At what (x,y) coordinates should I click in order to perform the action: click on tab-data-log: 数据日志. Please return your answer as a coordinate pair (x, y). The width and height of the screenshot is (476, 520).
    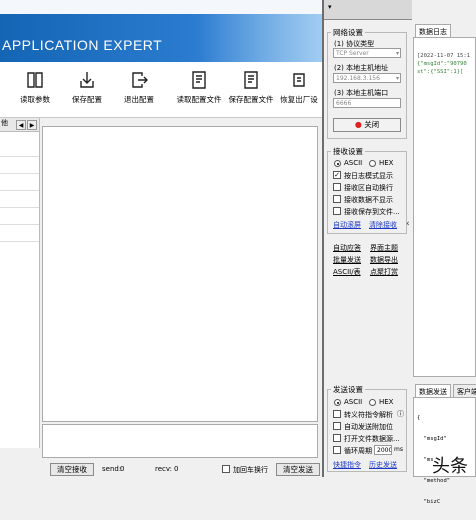
    Looking at the image, I should click on (433, 31).